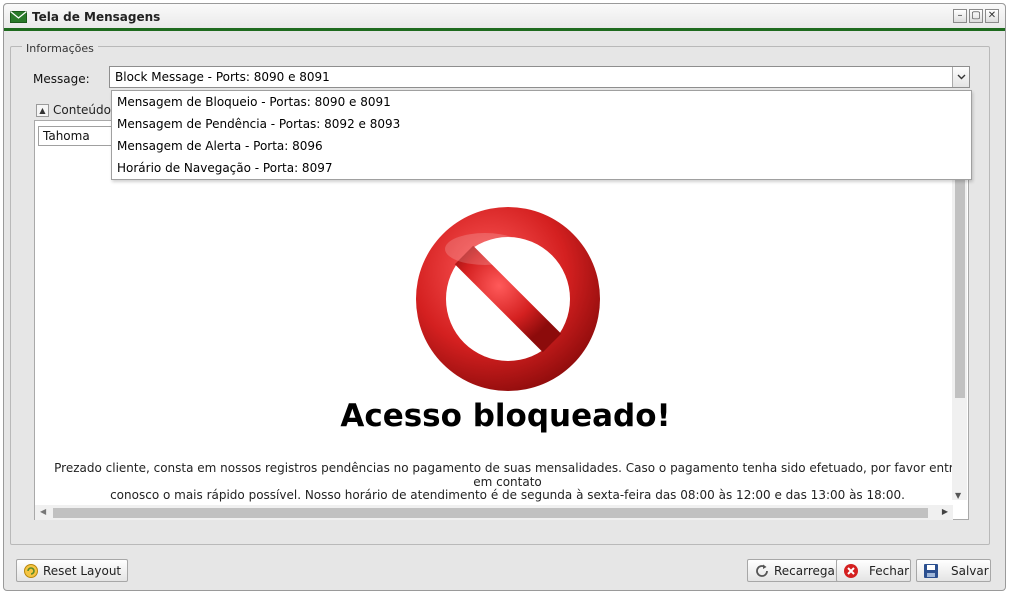  What do you see at coordinates (541, 168) in the screenshot?
I see `dropdown-option-schedule: Horário de Navegação - Porta: 8097` at bounding box center [541, 168].